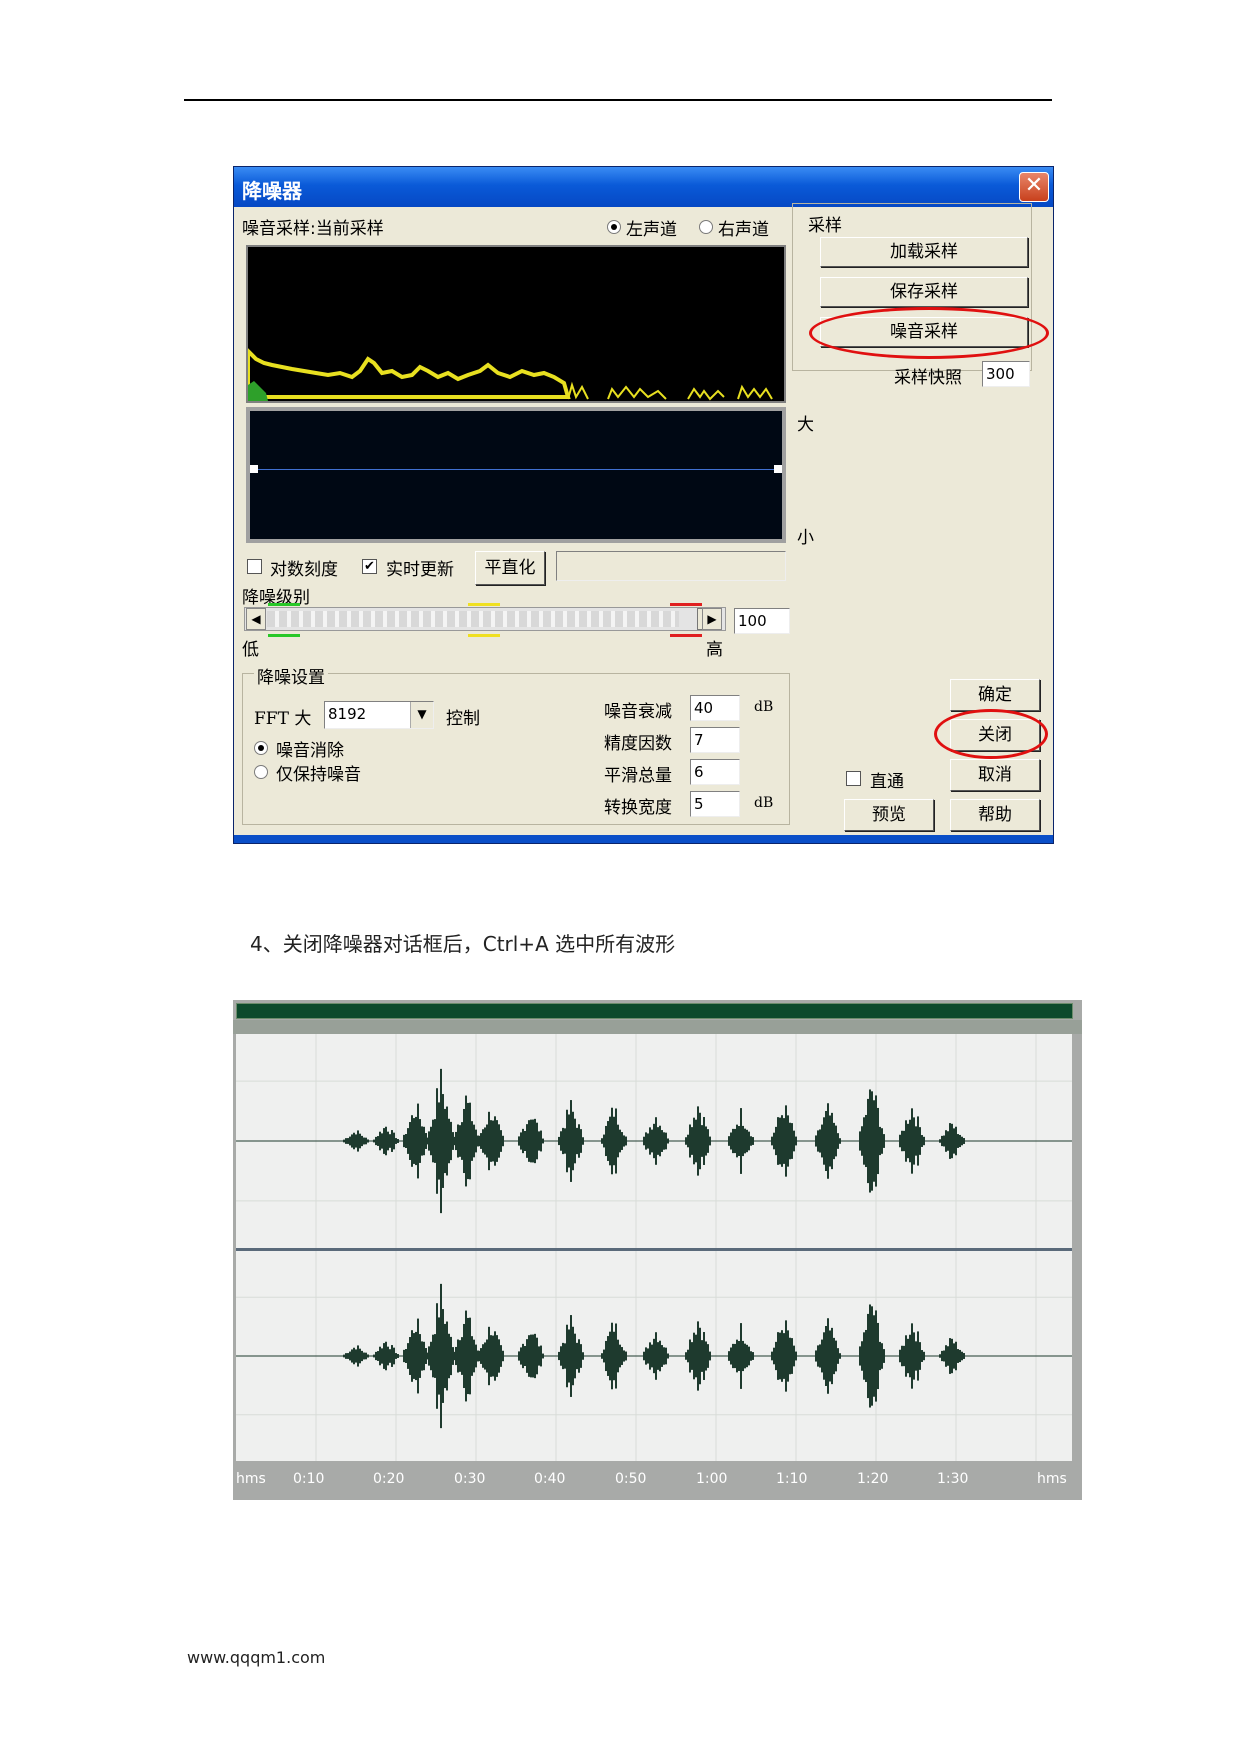 Image resolution: width=1241 pixels, height=1754 pixels. Describe the element at coordinates (924, 252) in the screenshot. I see `load-sample-button: 加载采样` at that location.